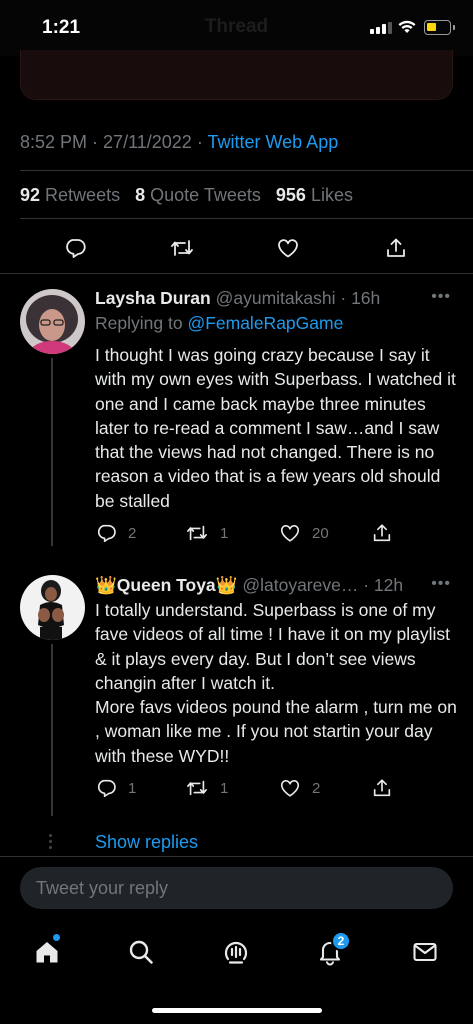  I want to click on tweet-stats: 92 Retweets 8 Quote Tweets 956 Likes, so click(186, 195).